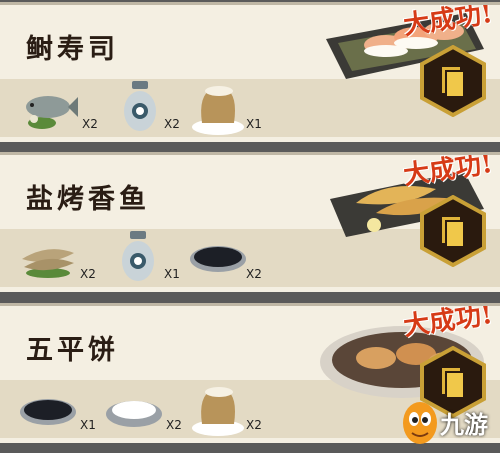 This screenshot has width=500, height=453. I want to click on recipe-title: 五平饼, so click(72, 350).